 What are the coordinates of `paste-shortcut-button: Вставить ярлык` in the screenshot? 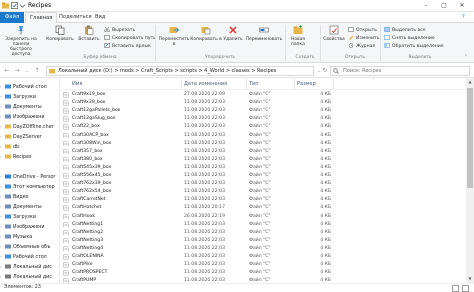 It's located at (127, 46).